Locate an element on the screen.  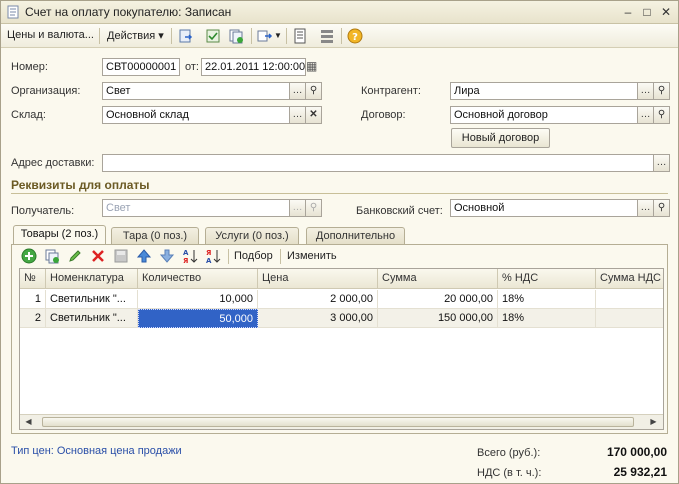
change-button: Изменить is located at coordinates (312, 256).